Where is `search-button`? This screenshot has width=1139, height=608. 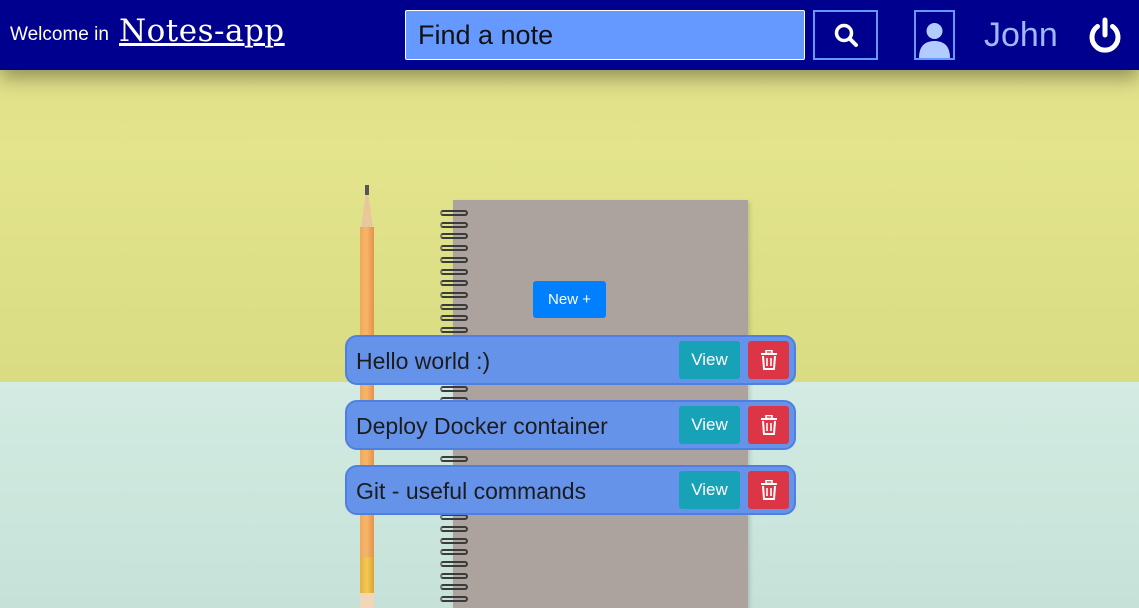 search-button is located at coordinates (845, 35).